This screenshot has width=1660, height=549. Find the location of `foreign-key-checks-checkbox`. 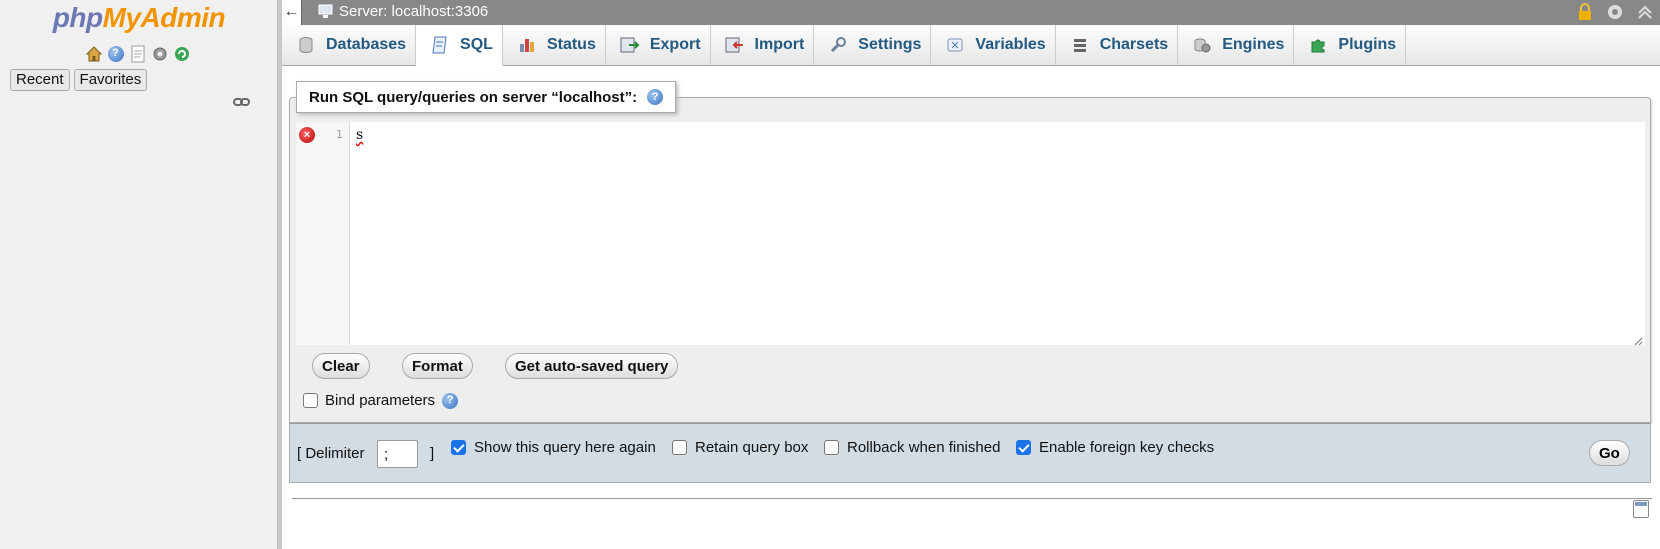

foreign-key-checks-checkbox is located at coordinates (1023, 447).